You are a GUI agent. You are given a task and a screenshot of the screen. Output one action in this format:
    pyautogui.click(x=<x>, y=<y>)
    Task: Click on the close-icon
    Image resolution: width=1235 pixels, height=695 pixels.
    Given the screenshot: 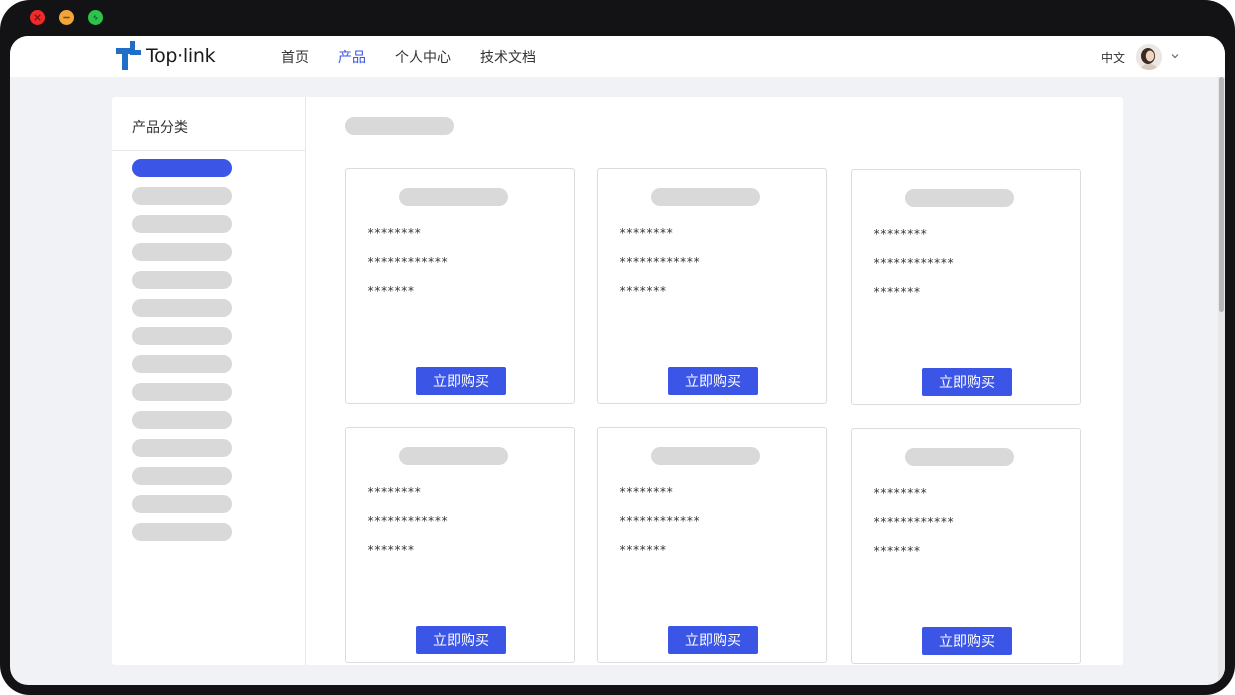 What is the action you would take?
    pyautogui.click(x=37, y=17)
    